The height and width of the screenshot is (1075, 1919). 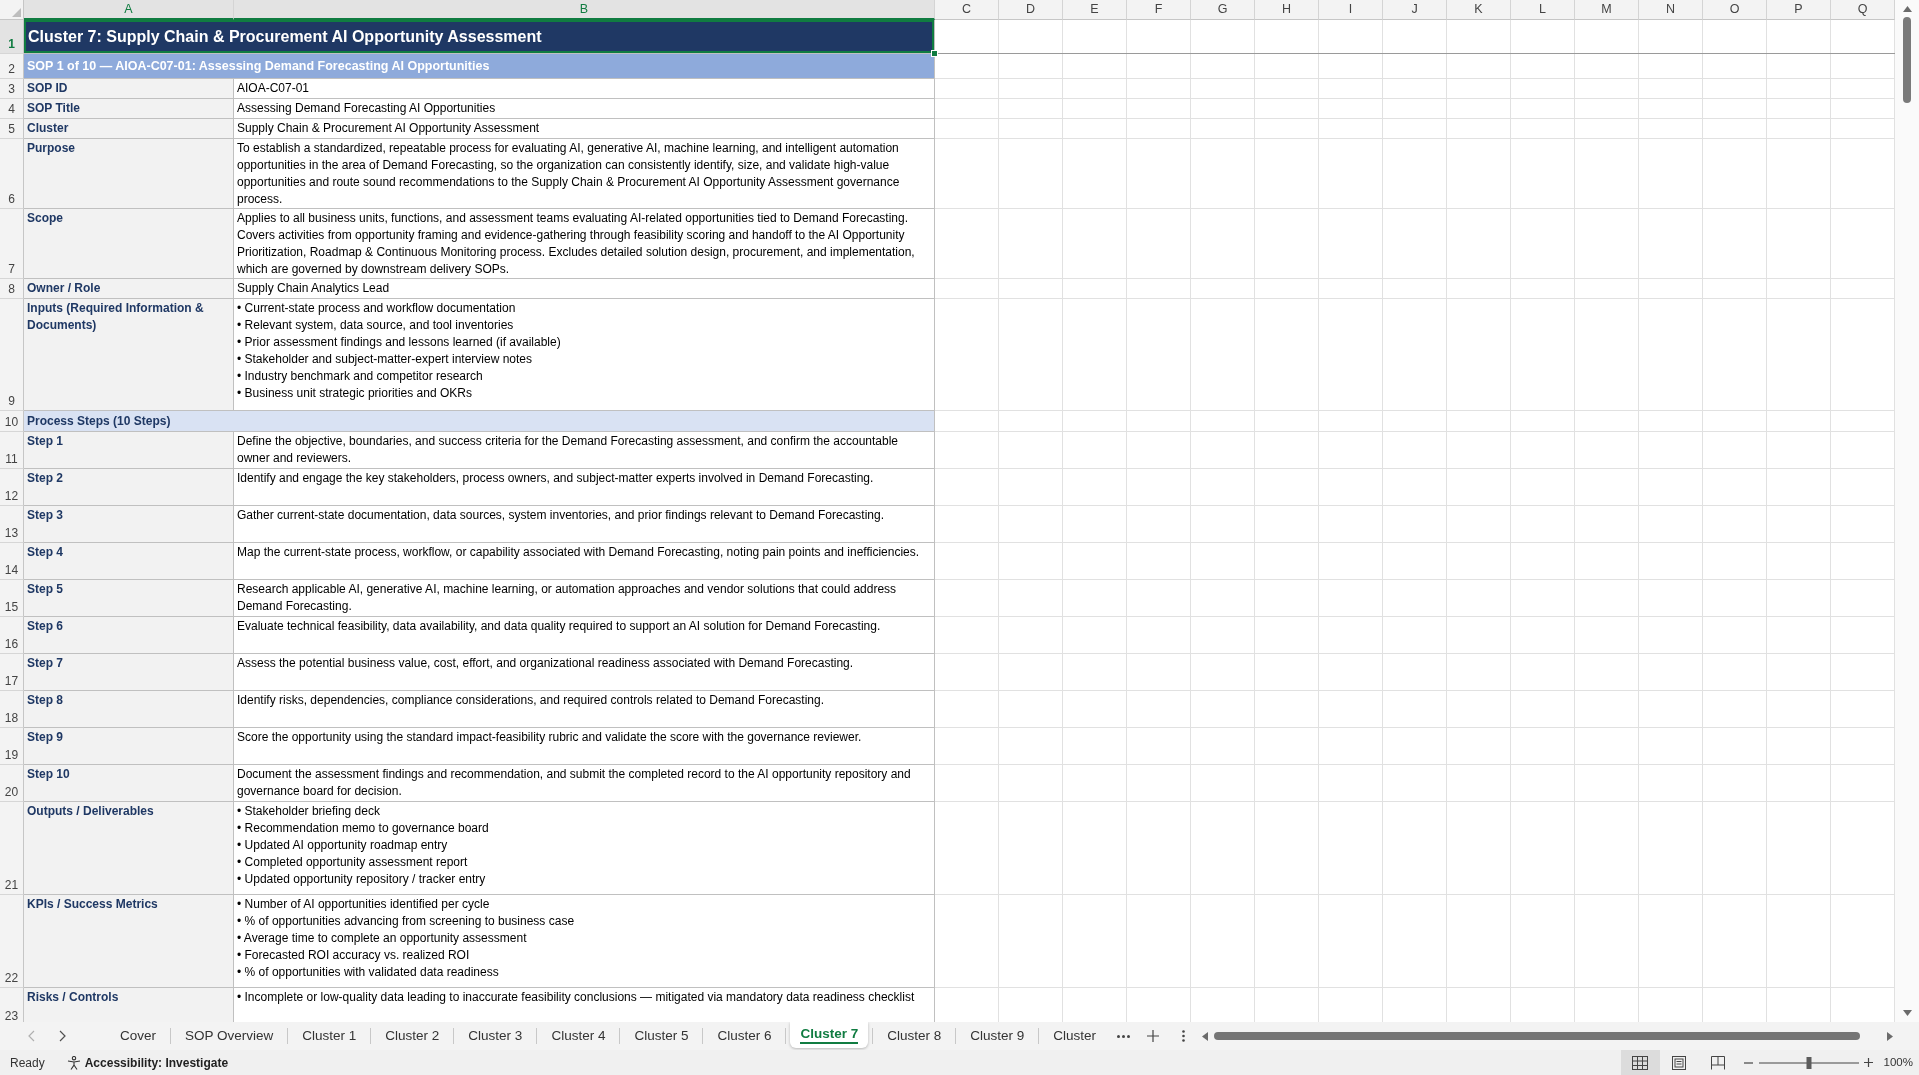 What do you see at coordinates (129, 635) in the screenshot?
I see `label-cell: Step 6` at bounding box center [129, 635].